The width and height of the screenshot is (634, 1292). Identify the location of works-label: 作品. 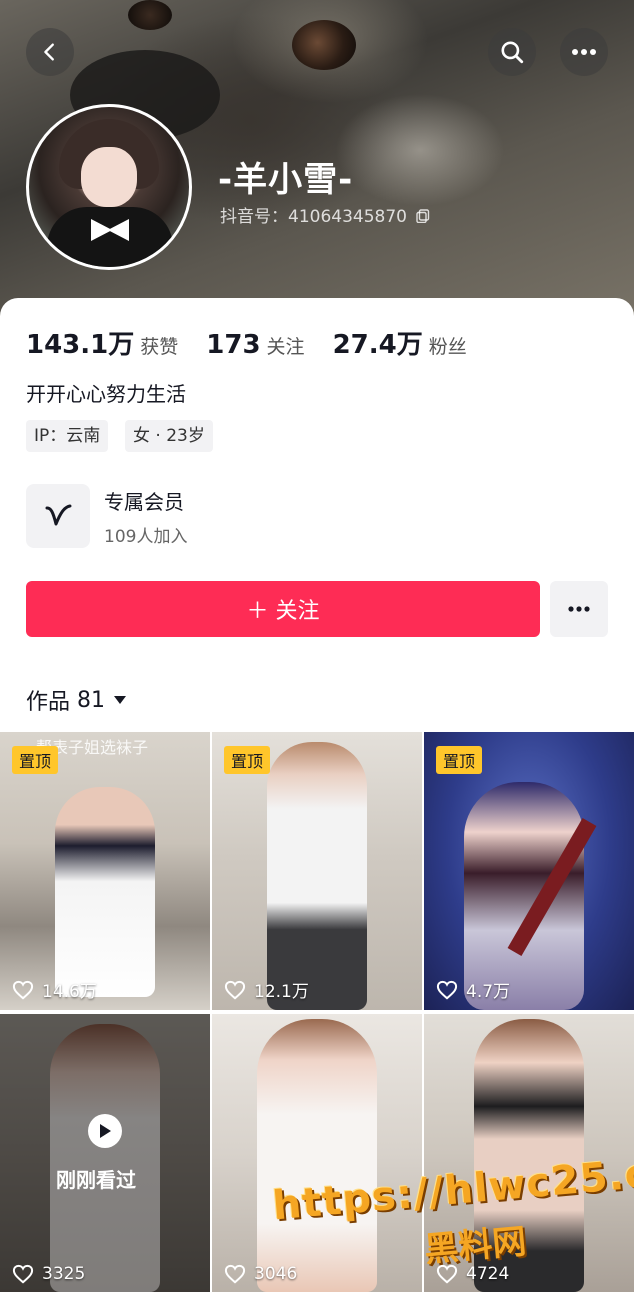
(48, 702).